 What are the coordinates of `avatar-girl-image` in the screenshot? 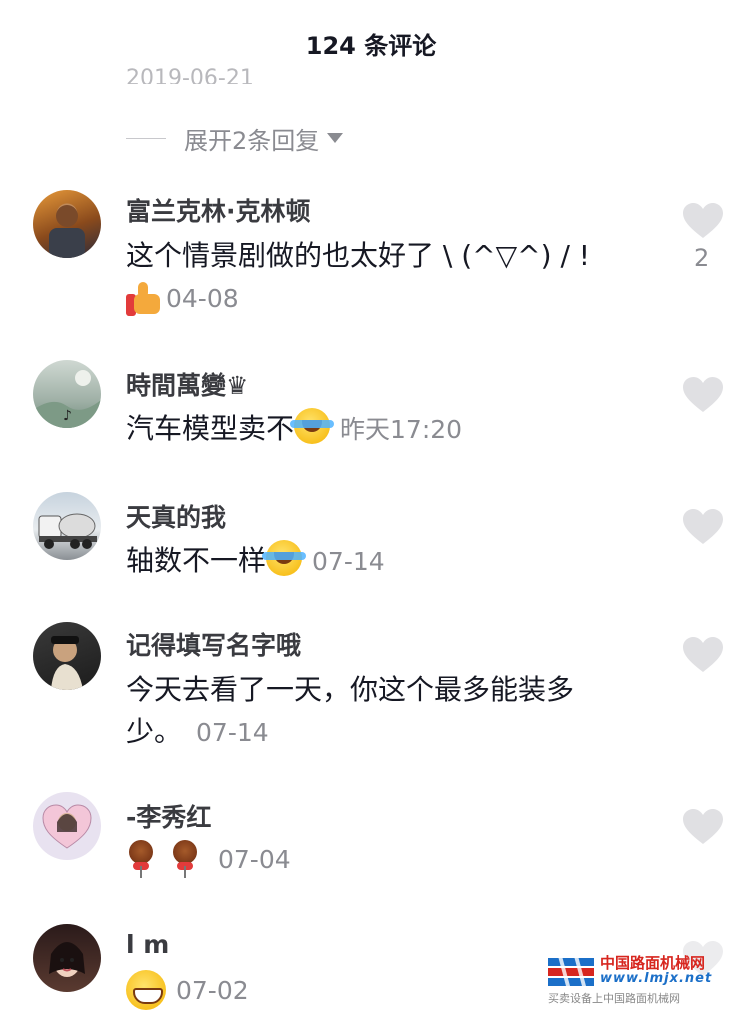 It's located at (67, 959).